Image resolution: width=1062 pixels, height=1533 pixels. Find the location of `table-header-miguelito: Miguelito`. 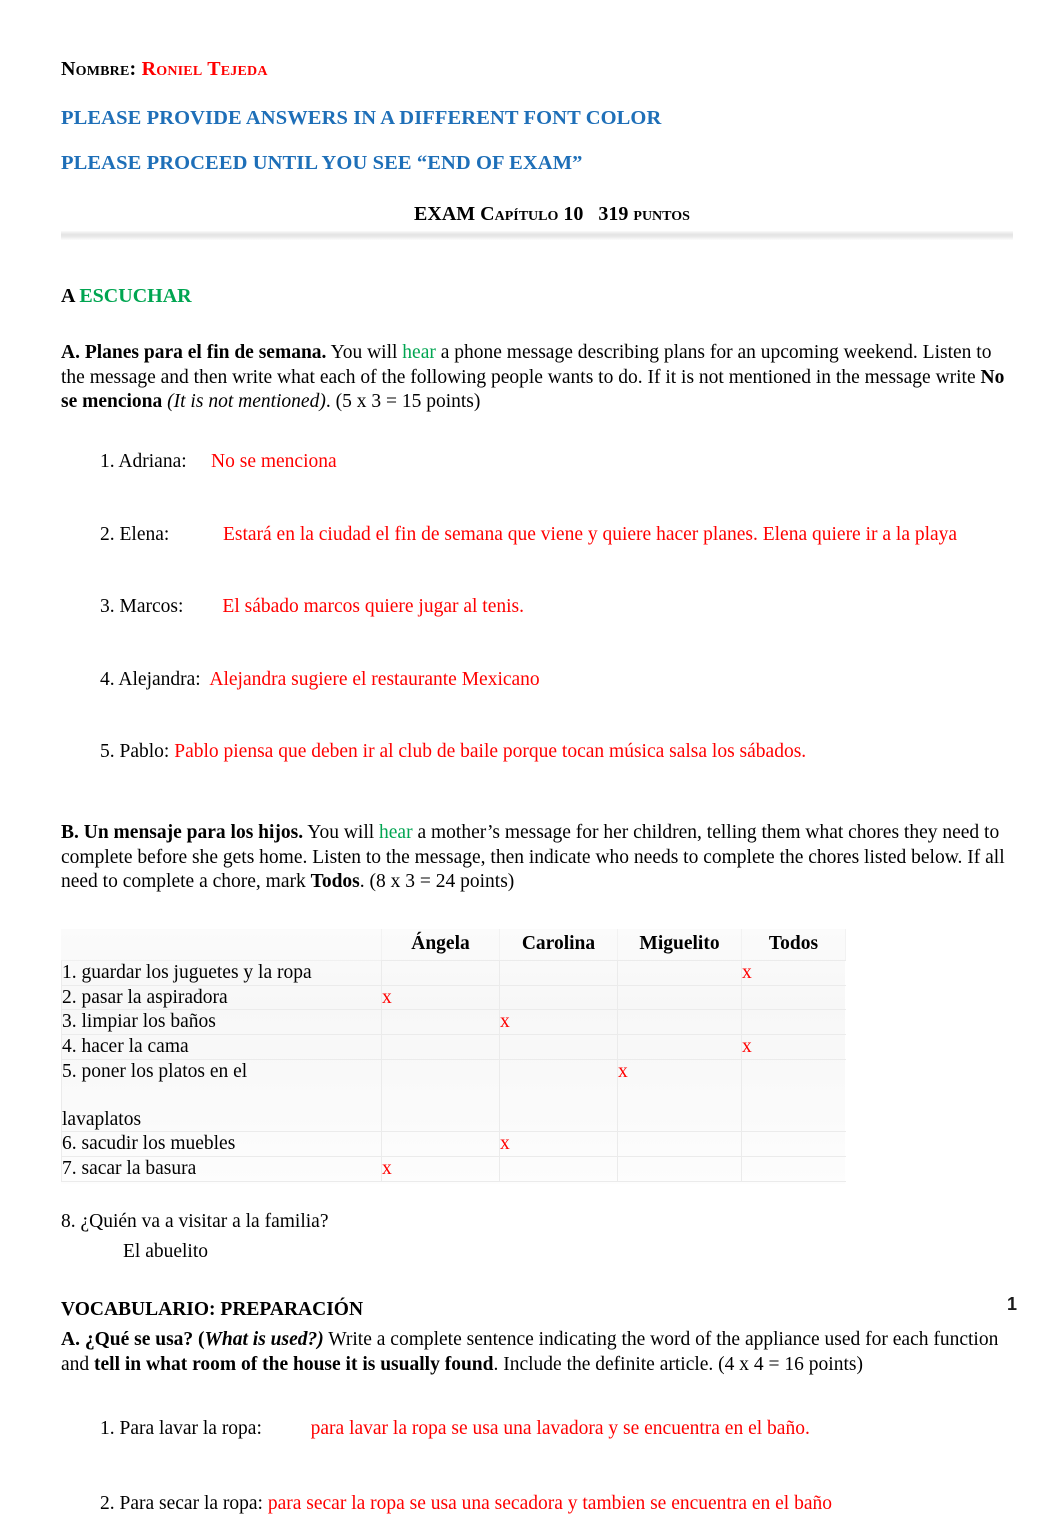

table-header-miguelito: Miguelito is located at coordinates (679, 944).